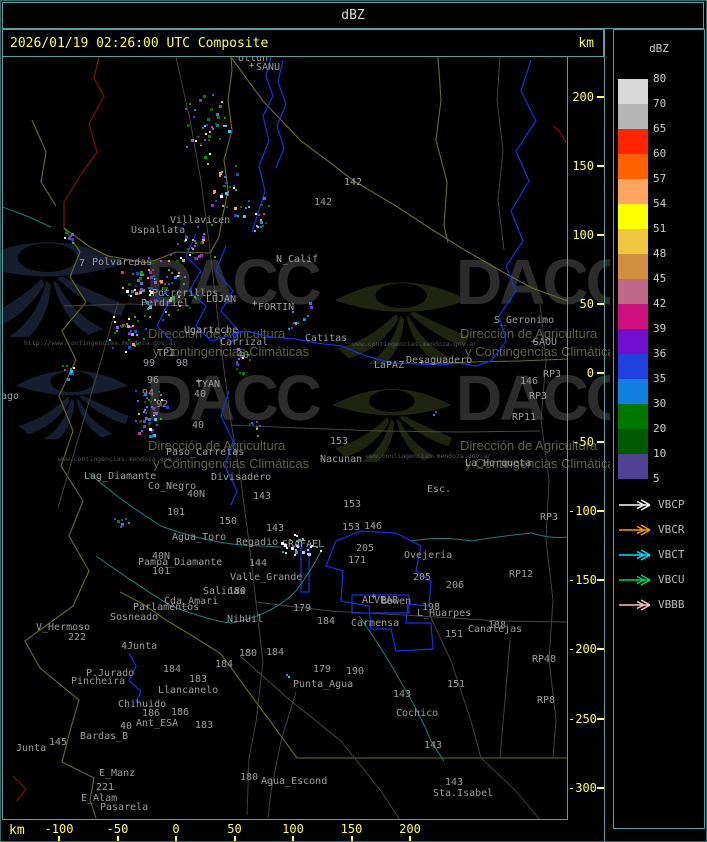 Image resolution: width=707 pixels, height=842 pixels. Describe the element at coordinates (660, 303) in the screenshot. I see `dbz-scale-value: 42` at that location.